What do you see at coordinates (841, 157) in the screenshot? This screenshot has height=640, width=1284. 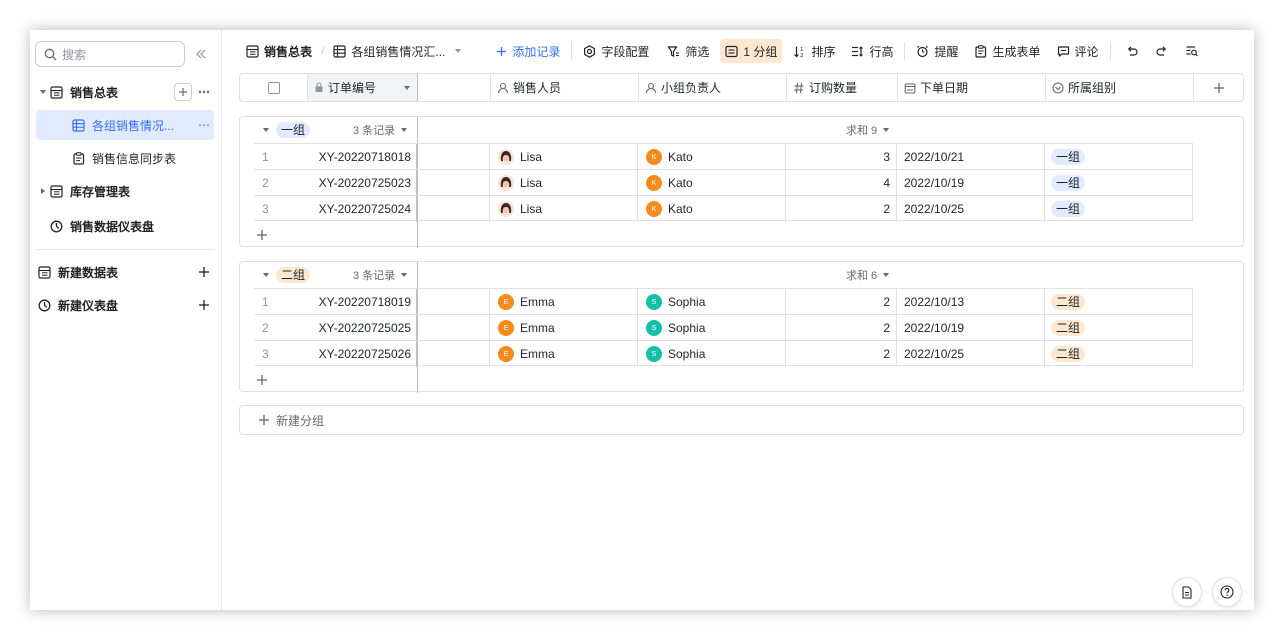 I see `quantity-cell: 3` at bounding box center [841, 157].